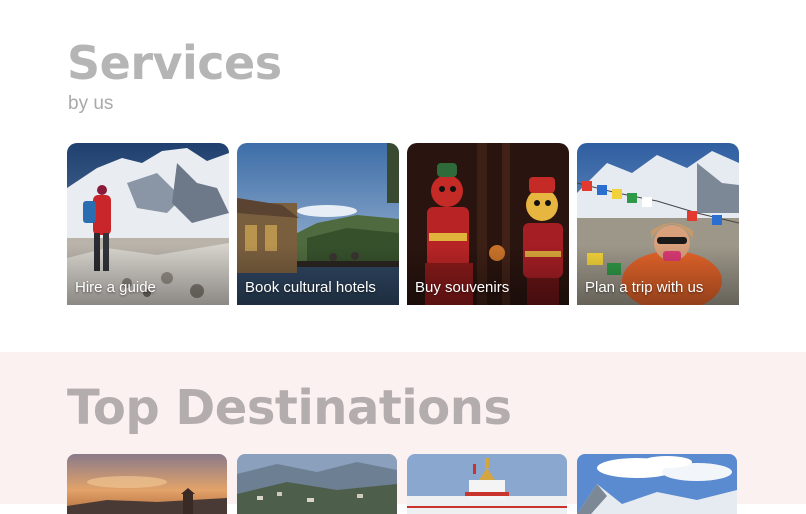 The height and width of the screenshot is (514, 806). I want to click on service-card-label: Hire a guide, so click(115, 287).